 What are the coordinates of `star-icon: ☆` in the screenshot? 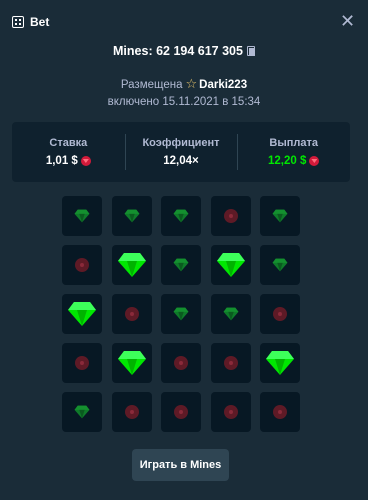 It's located at (191, 83).